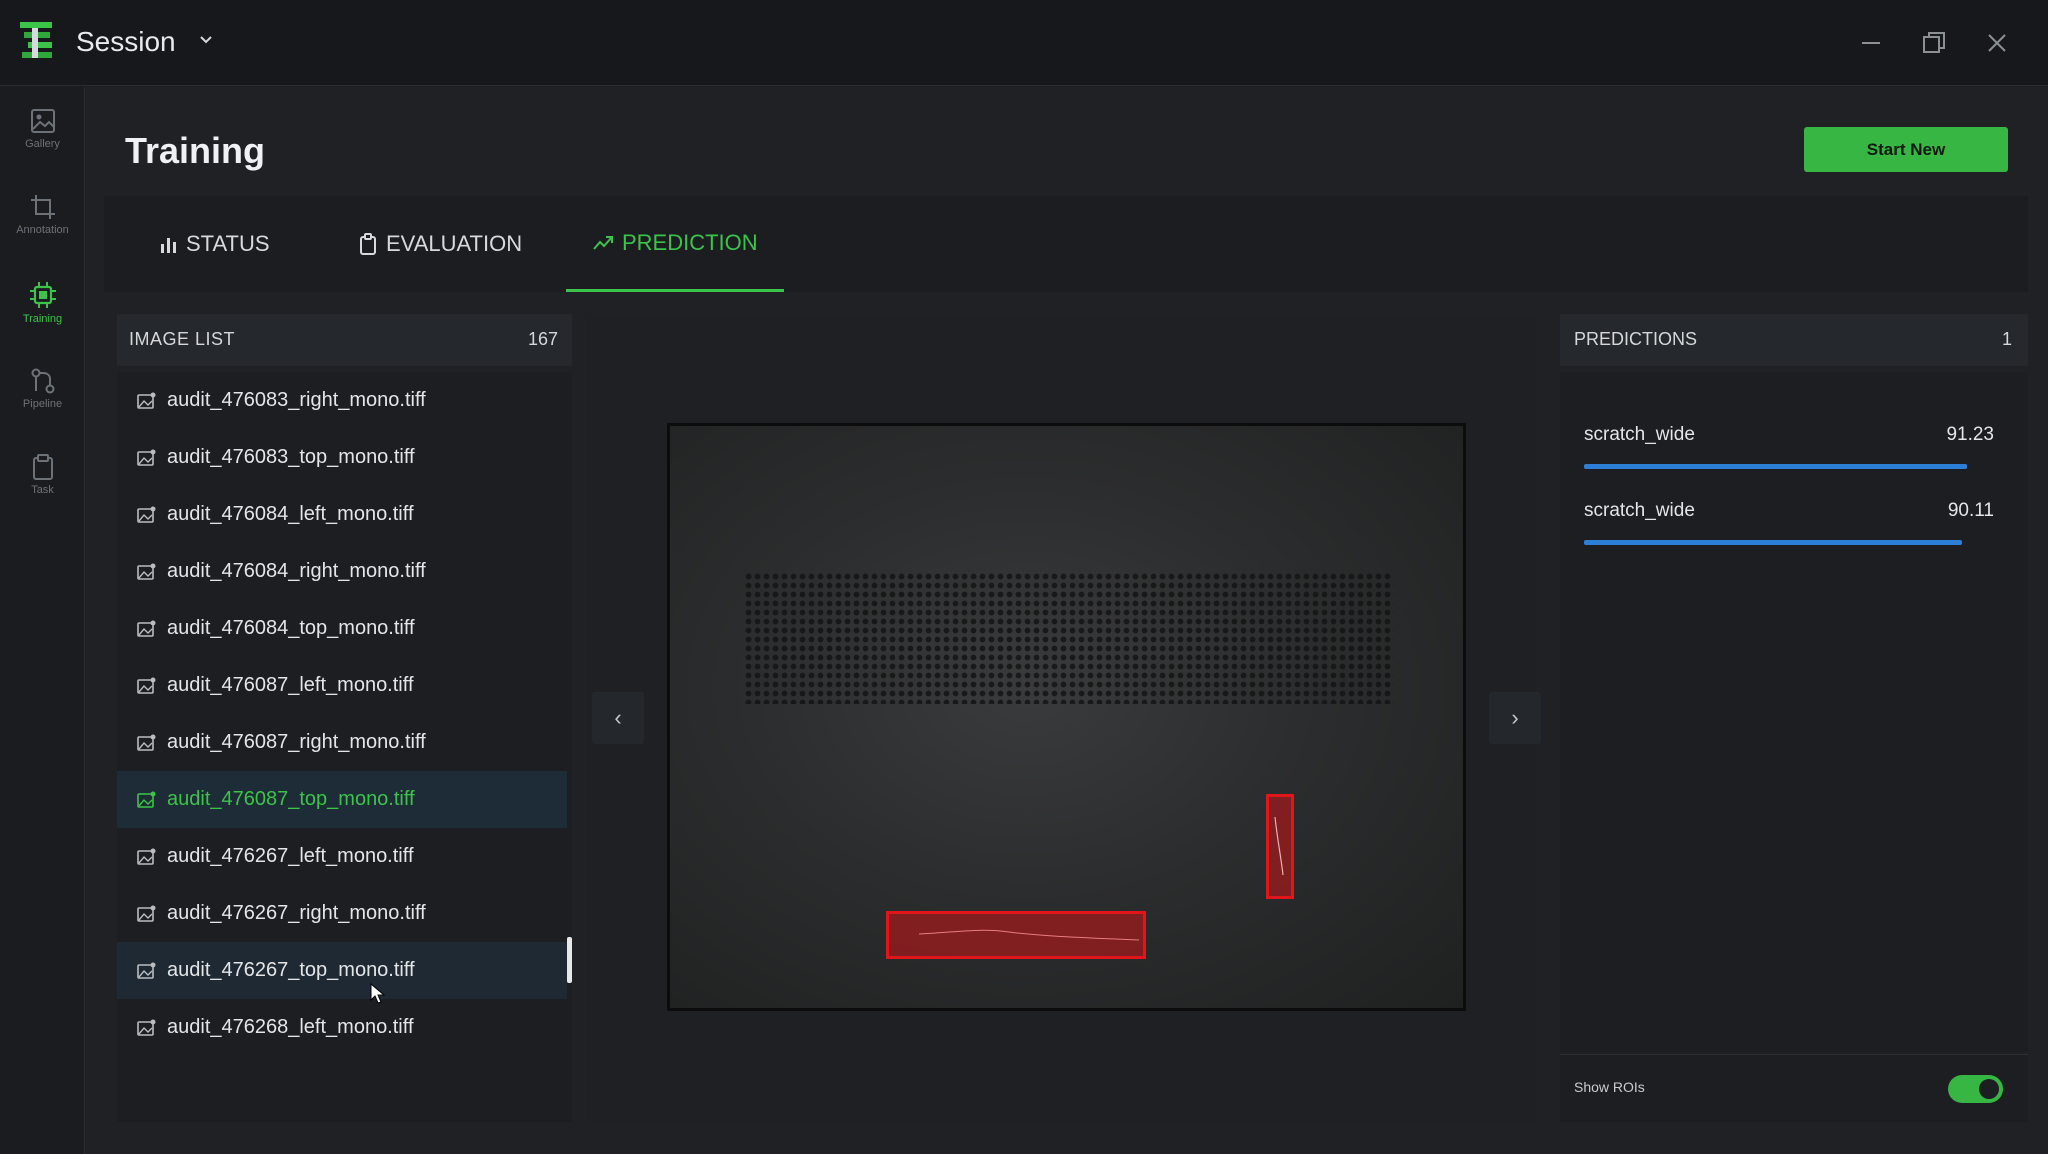 This screenshot has width=2048, height=1154. I want to click on app-logo-icon, so click(36, 40).